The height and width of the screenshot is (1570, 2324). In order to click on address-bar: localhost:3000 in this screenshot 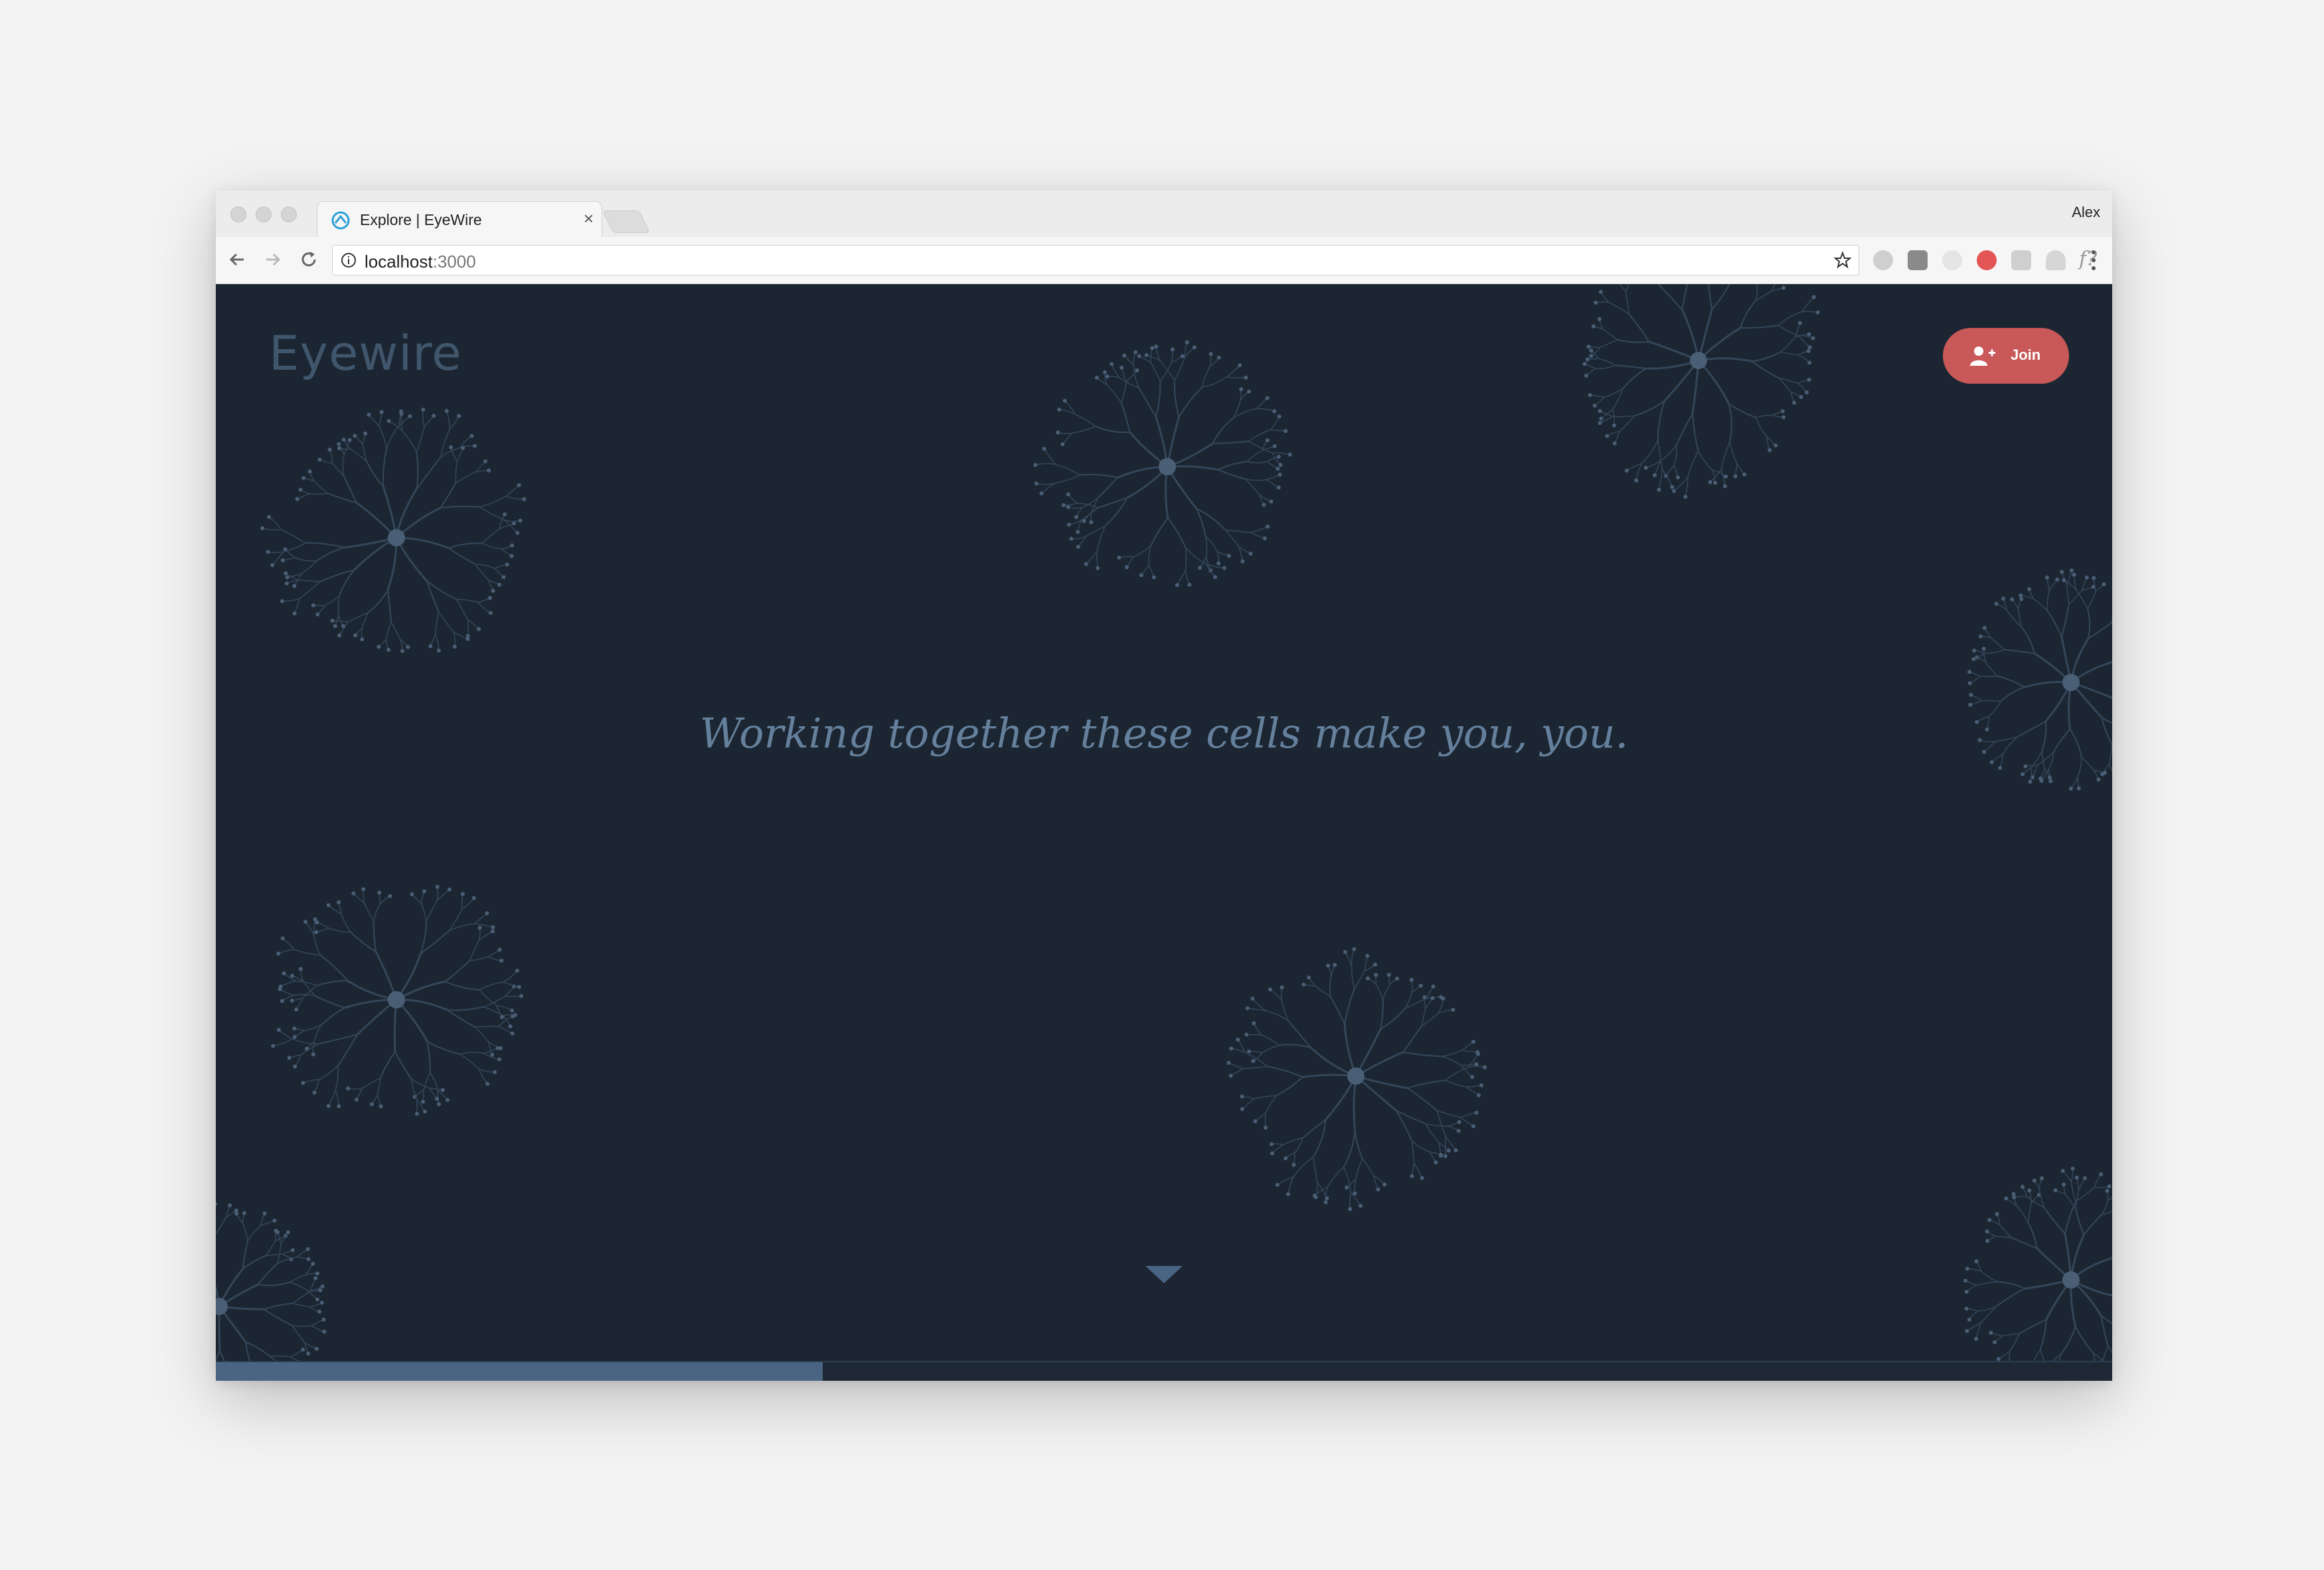, I will do `click(1096, 260)`.